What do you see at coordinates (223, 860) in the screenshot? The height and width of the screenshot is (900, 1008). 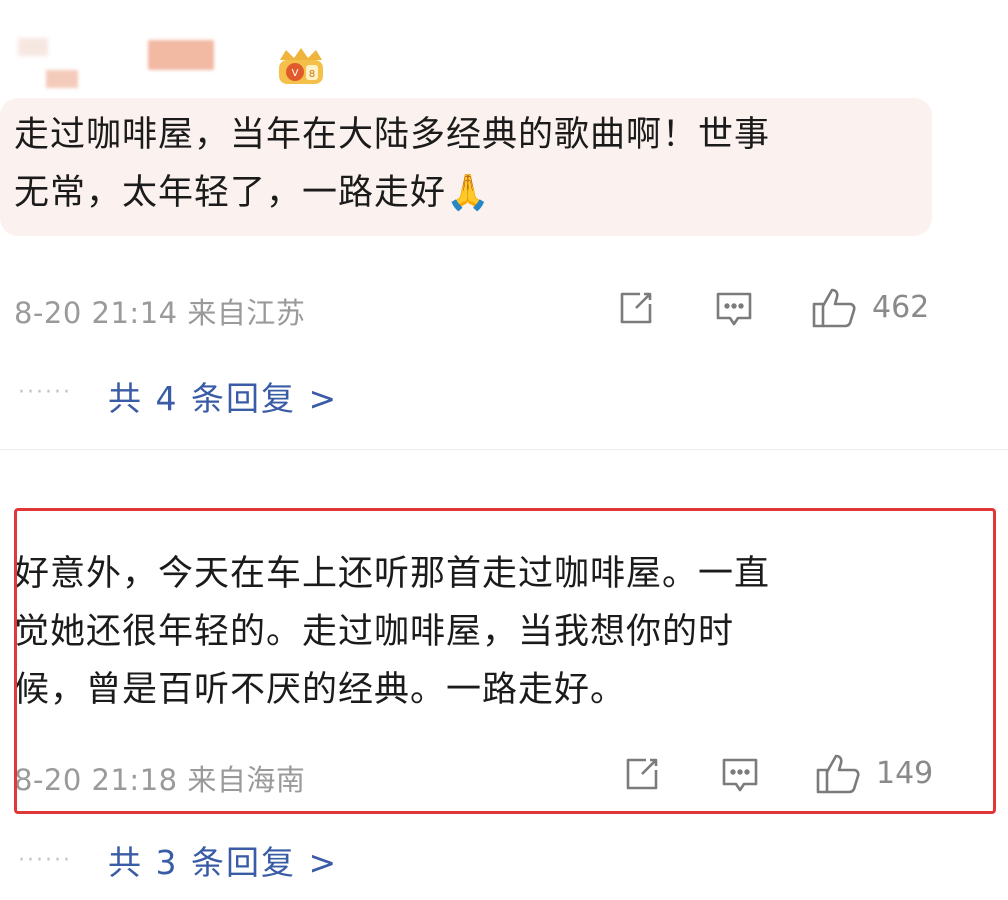 I see `view-replies-link: 共 3 条回复 >` at bounding box center [223, 860].